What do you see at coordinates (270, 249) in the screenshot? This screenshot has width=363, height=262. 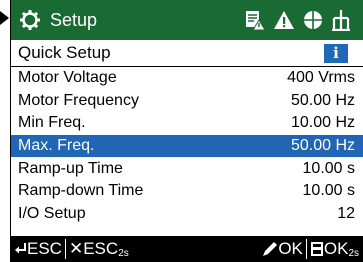 I see `pencil-icon` at bounding box center [270, 249].